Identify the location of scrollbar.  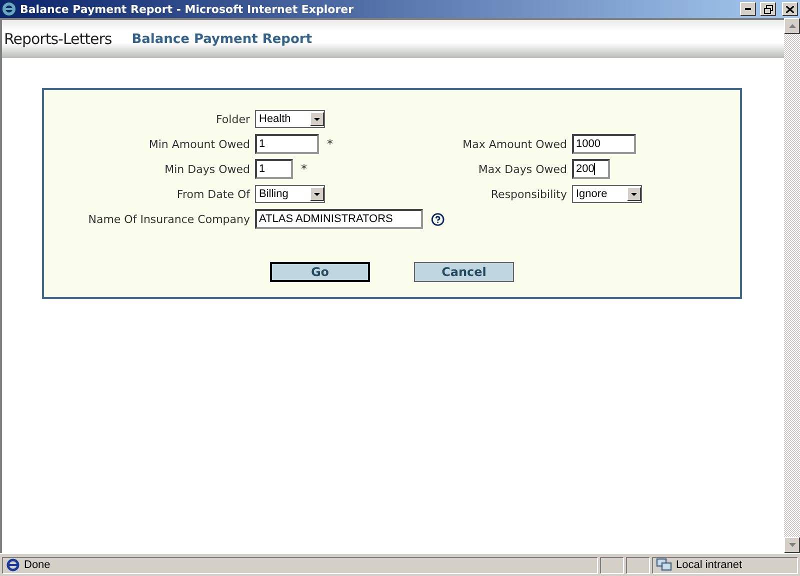
(792, 285).